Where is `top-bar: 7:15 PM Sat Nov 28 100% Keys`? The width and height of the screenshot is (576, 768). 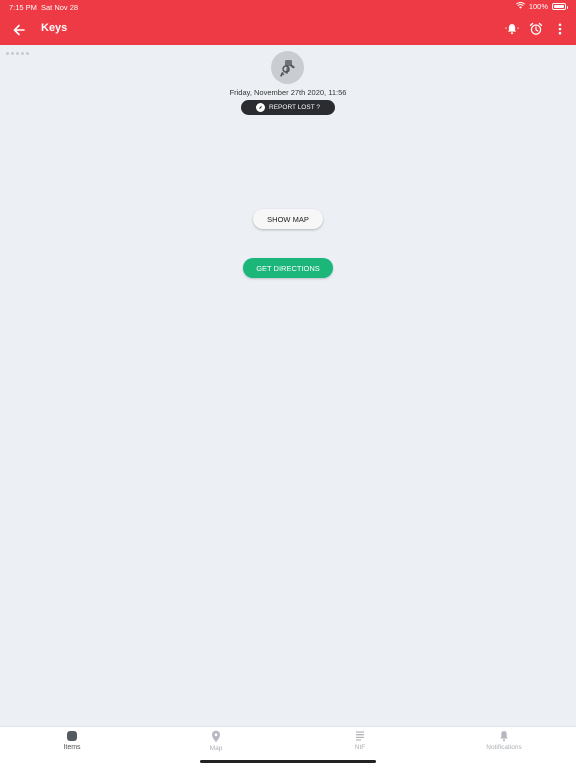 top-bar: 7:15 PM Sat Nov 28 100% Keys is located at coordinates (288, 22).